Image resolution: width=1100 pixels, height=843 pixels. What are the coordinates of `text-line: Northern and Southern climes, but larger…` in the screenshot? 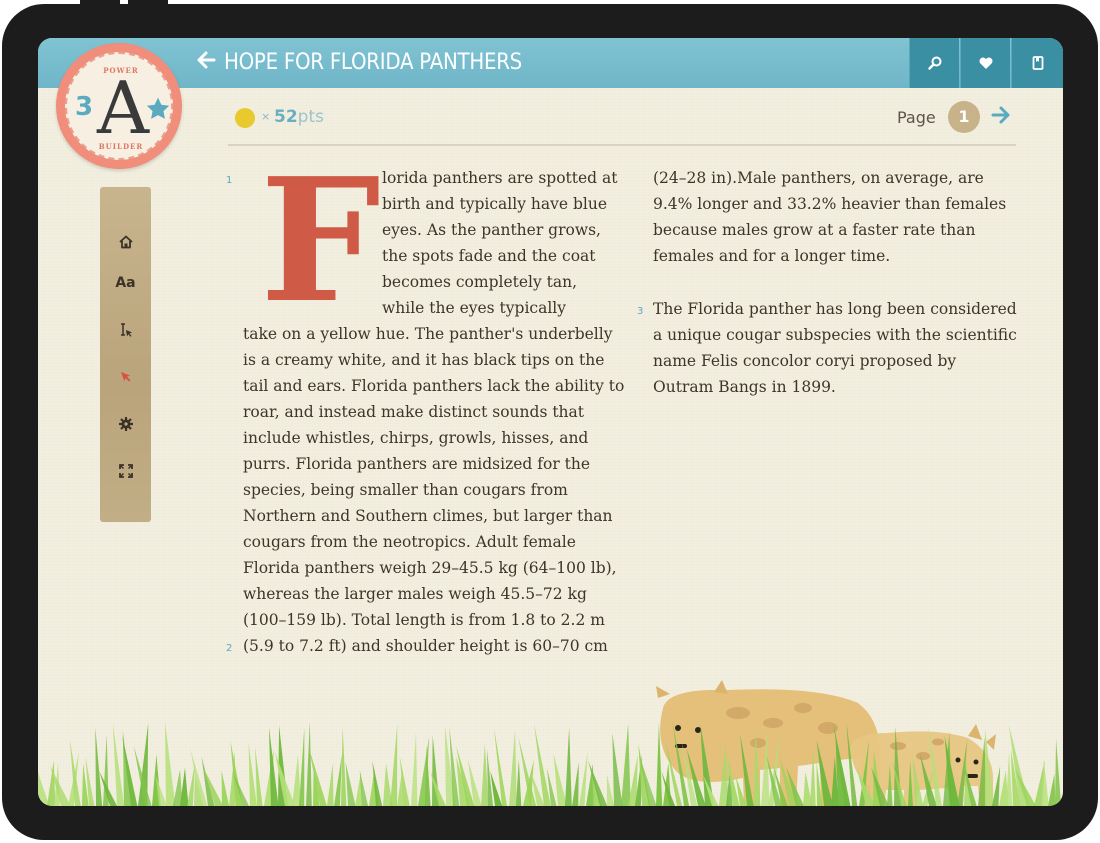 It's located at (428, 516).